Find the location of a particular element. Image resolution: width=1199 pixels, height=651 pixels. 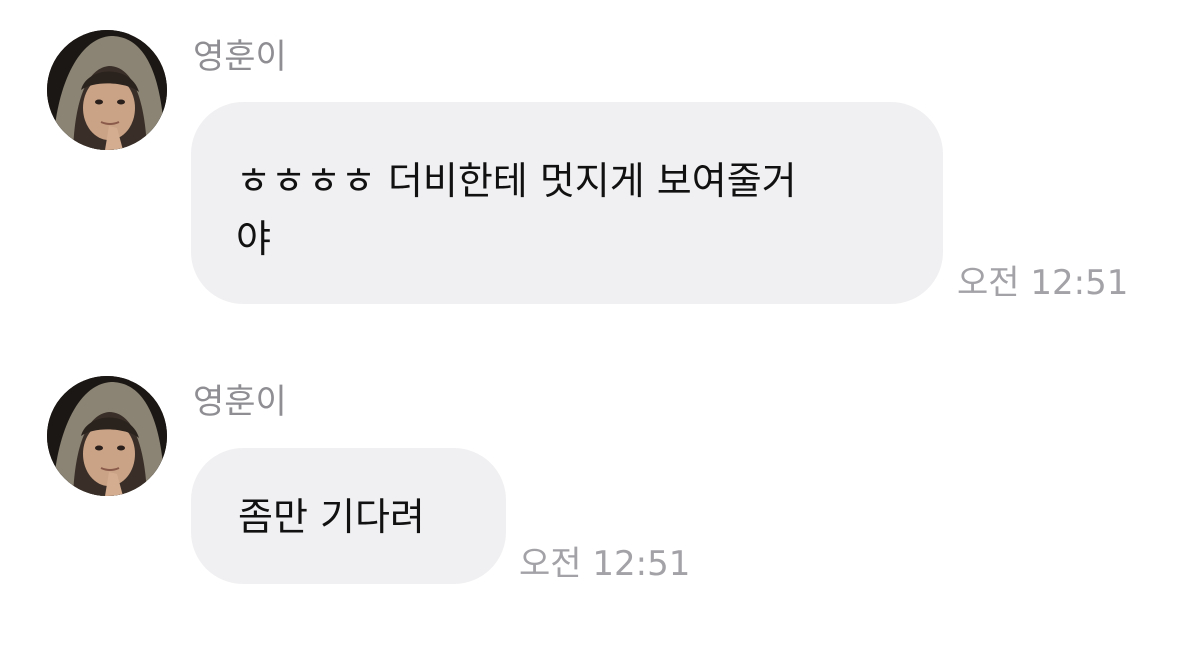

message-text: 좀만 기다려 is located at coordinates (331, 517).